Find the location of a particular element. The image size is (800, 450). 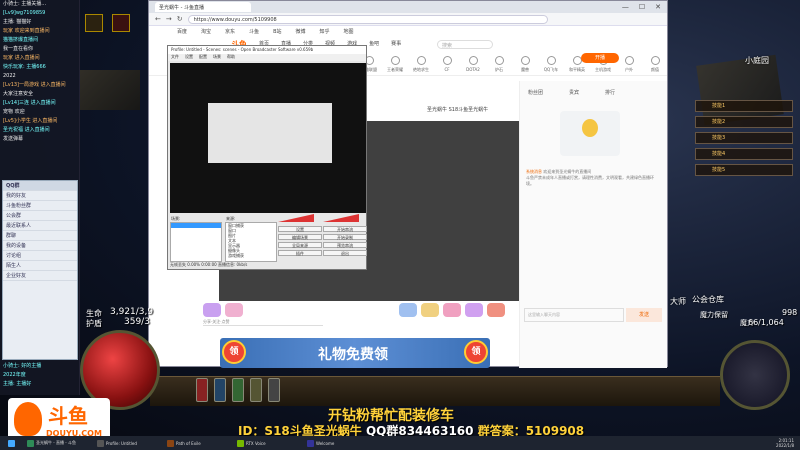

refresh-icon: ↻ is located at coordinates (180, 19).